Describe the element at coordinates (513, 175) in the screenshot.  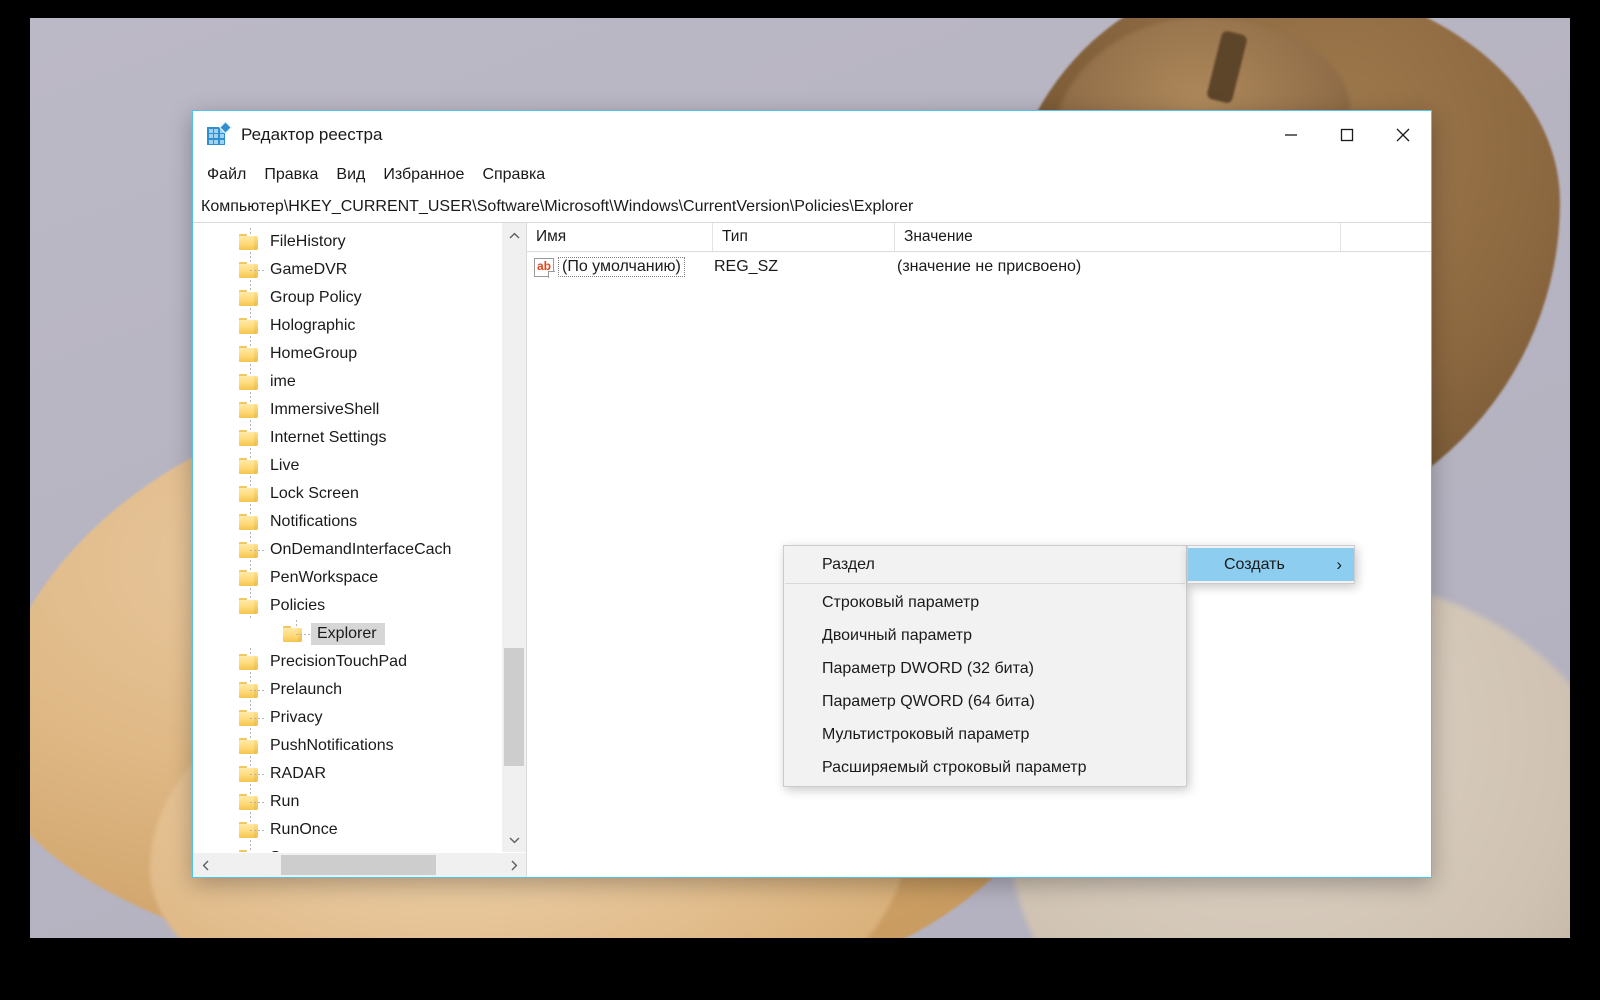
I see `menu-help: Справка` at that location.